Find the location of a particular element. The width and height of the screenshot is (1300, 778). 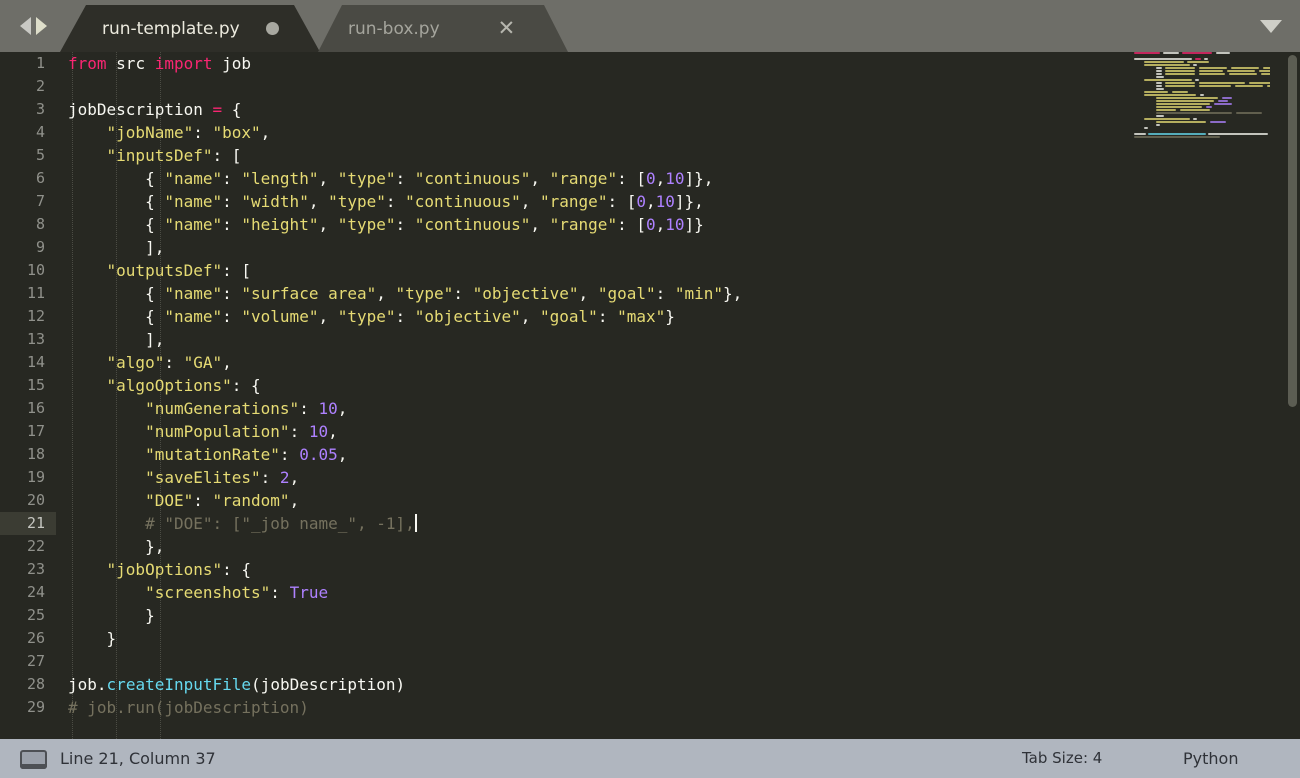

vertical-scrollbar is located at coordinates (1292, 395).